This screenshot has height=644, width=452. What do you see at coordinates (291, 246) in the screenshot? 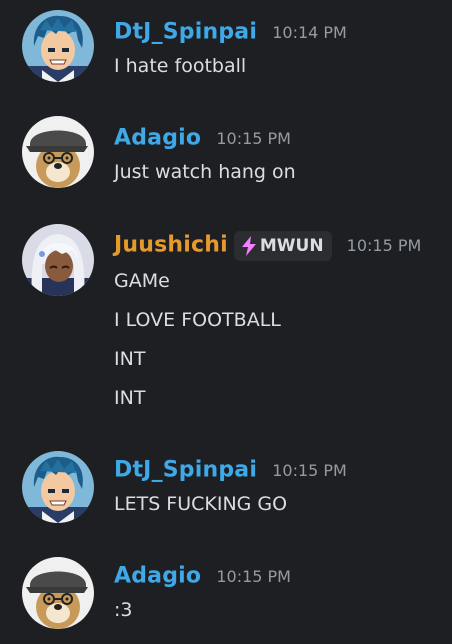
I see `clan-tag-label: MWUN` at bounding box center [291, 246].